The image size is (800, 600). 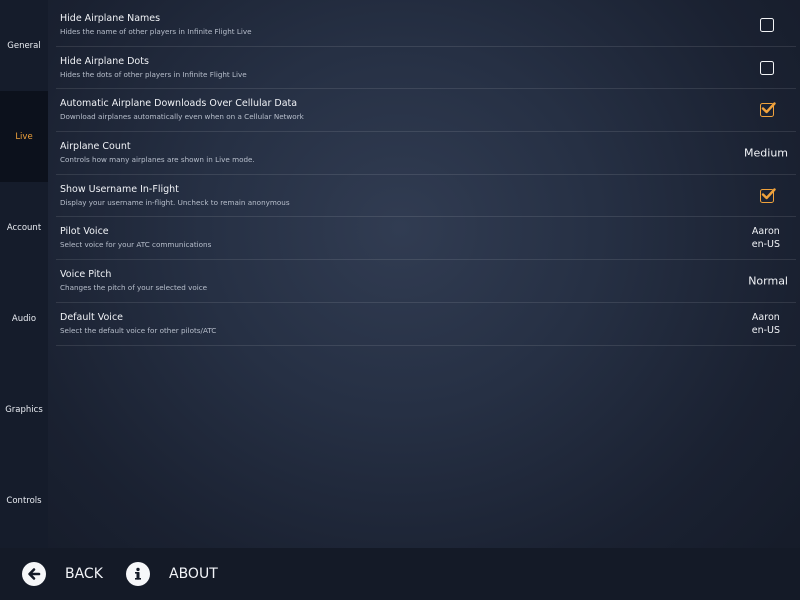 What do you see at coordinates (110, 18) in the screenshot?
I see `setting-title: Hide Airplane Names` at bounding box center [110, 18].